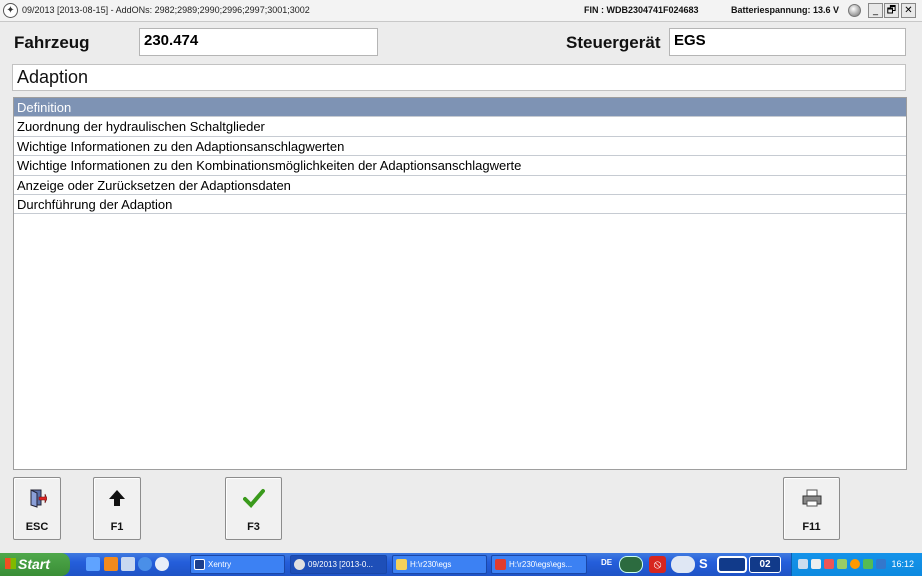  Describe the element at coordinates (162, 564) in the screenshot. I see `media-quicklaunch-icon` at that location.